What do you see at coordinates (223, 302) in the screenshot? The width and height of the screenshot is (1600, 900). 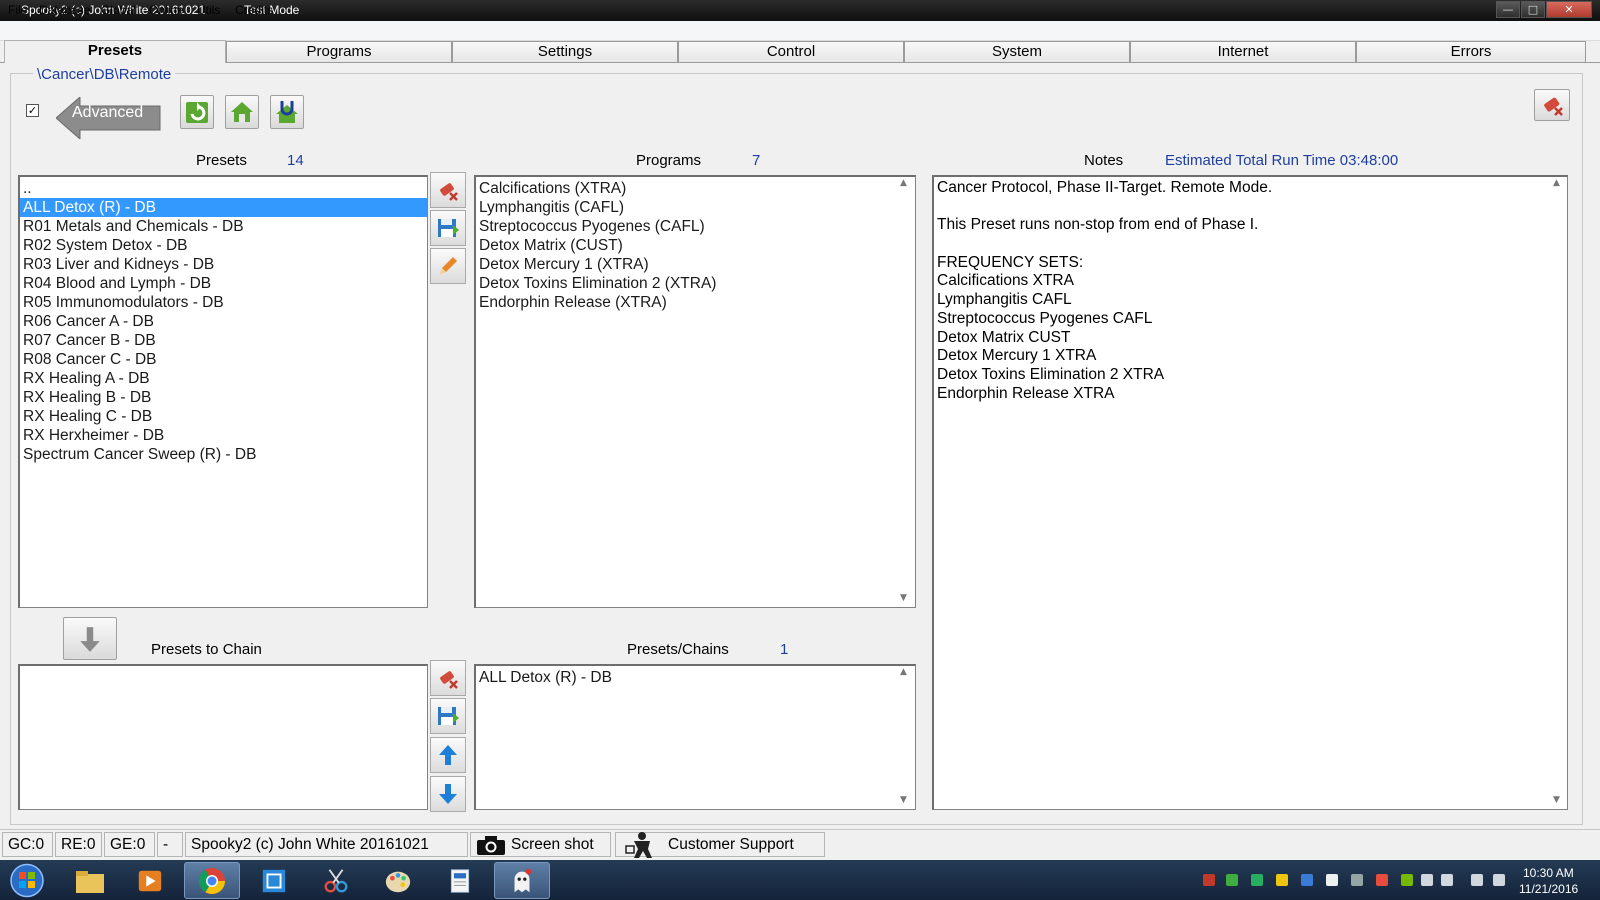 I see `list-item: R05 Immunomodulators - DB` at bounding box center [223, 302].